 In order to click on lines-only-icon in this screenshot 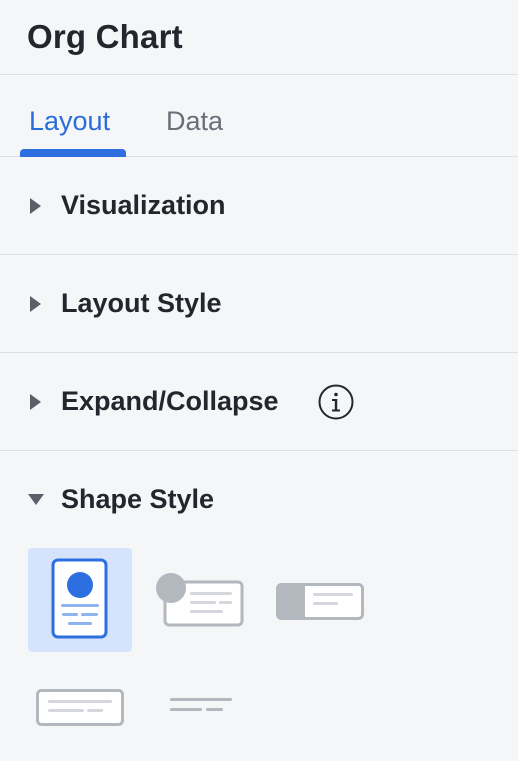, I will do `click(201, 704)`.